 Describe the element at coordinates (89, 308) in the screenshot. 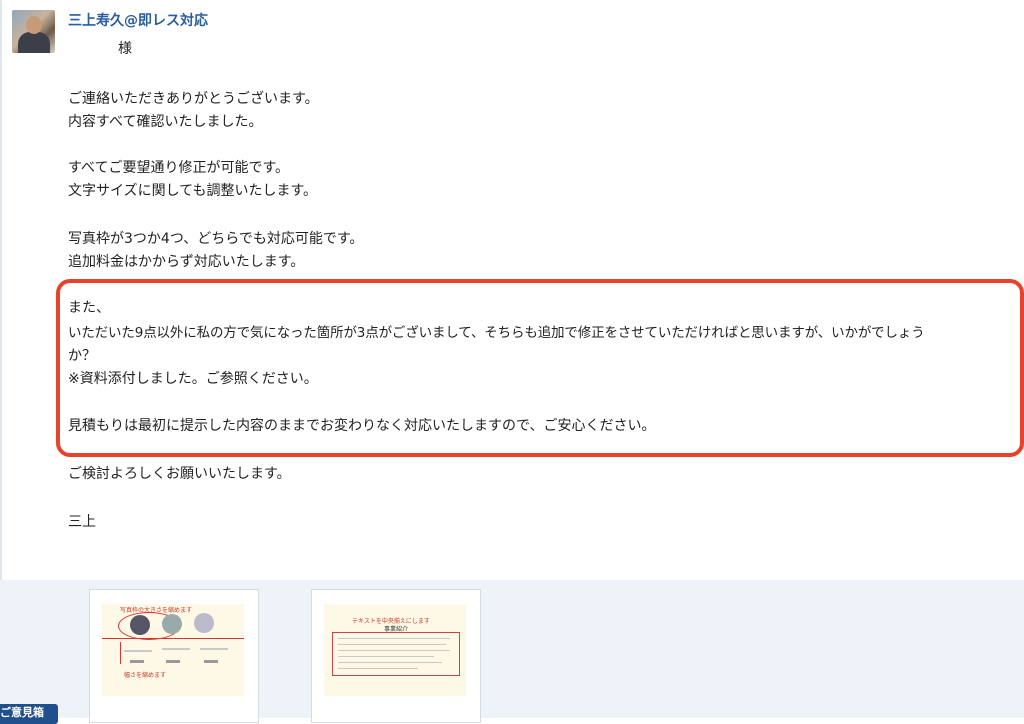

I see `message-line: また、` at that location.